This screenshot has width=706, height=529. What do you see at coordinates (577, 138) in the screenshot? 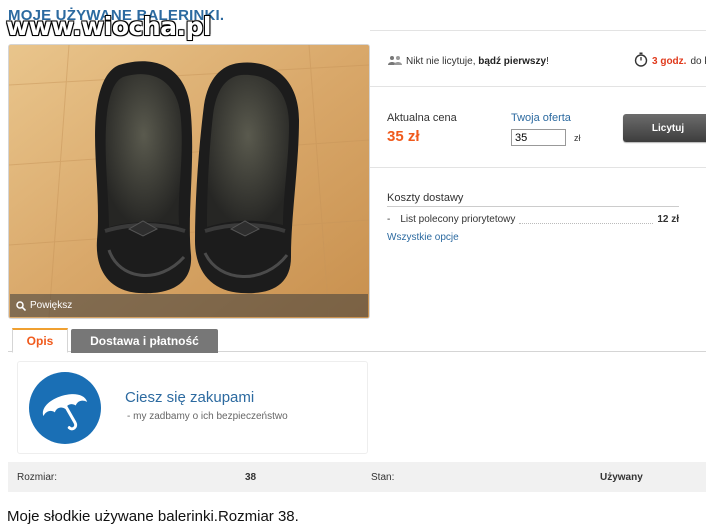
I see `offer-currency: zł` at bounding box center [577, 138].